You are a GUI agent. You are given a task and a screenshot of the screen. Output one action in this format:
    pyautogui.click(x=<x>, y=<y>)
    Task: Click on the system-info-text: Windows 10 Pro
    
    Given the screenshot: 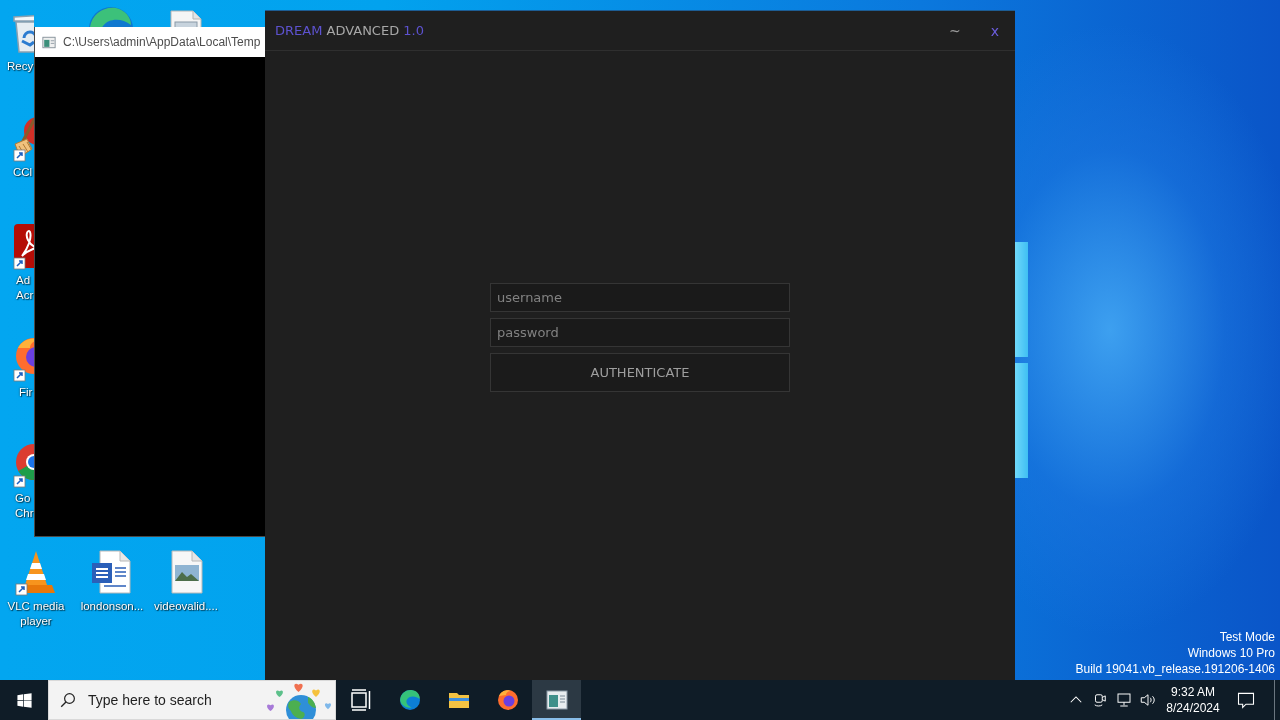 What is the action you would take?
    pyautogui.click(x=1231, y=653)
    